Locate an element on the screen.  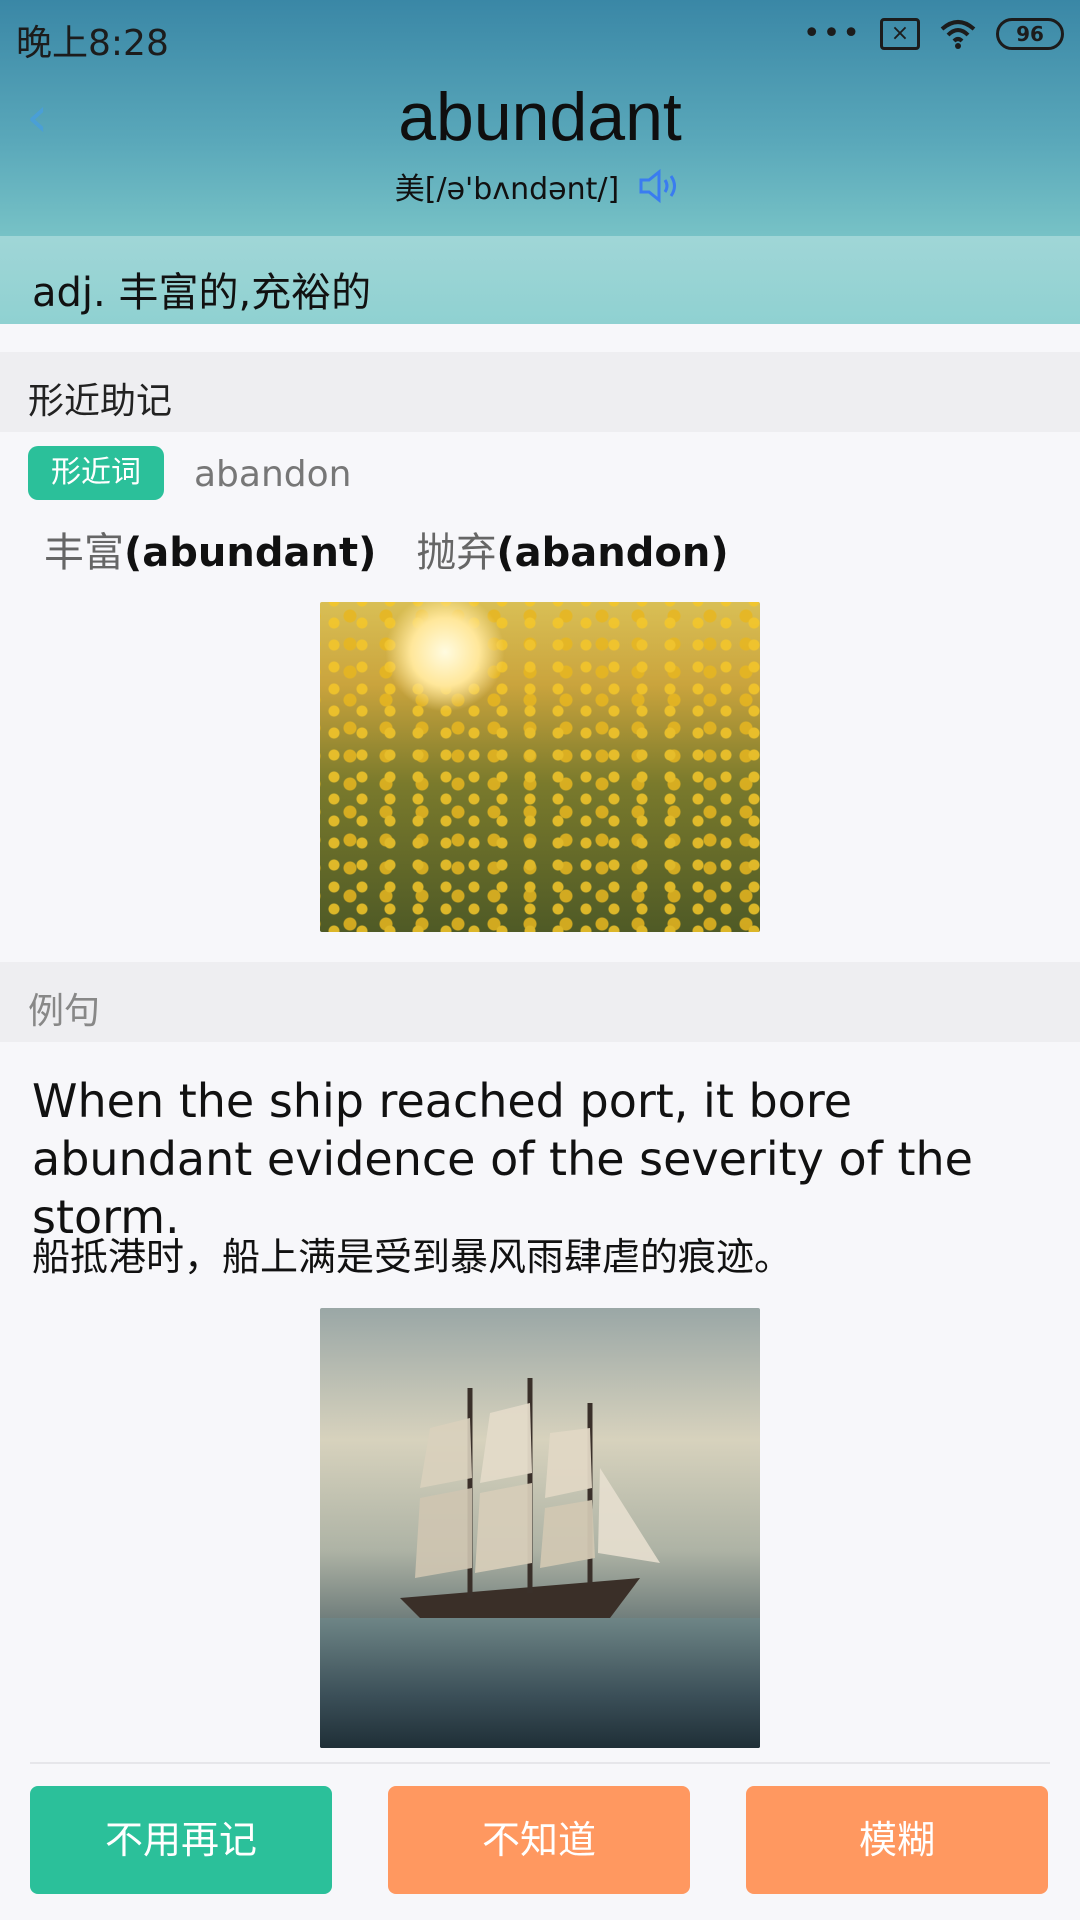
compare-right-zh: 抛弃 is located at coordinates (456, 553).